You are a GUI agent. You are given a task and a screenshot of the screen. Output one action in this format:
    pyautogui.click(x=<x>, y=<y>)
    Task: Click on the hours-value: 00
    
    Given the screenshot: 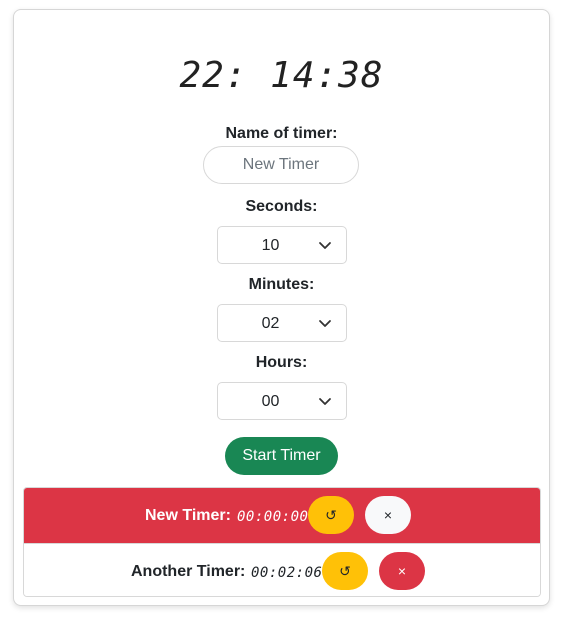 What is the action you would take?
    pyautogui.click(x=270, y=401)
    